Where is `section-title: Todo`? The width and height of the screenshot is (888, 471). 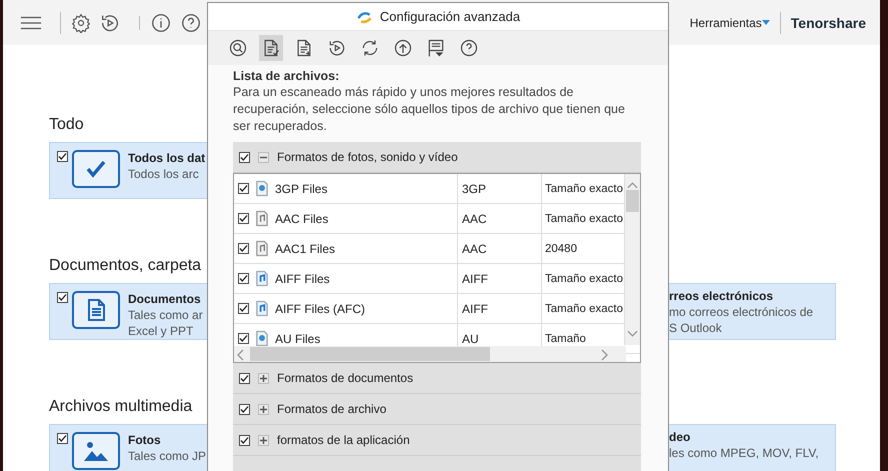
section-title: Todo is located at coordinates (66, 125).